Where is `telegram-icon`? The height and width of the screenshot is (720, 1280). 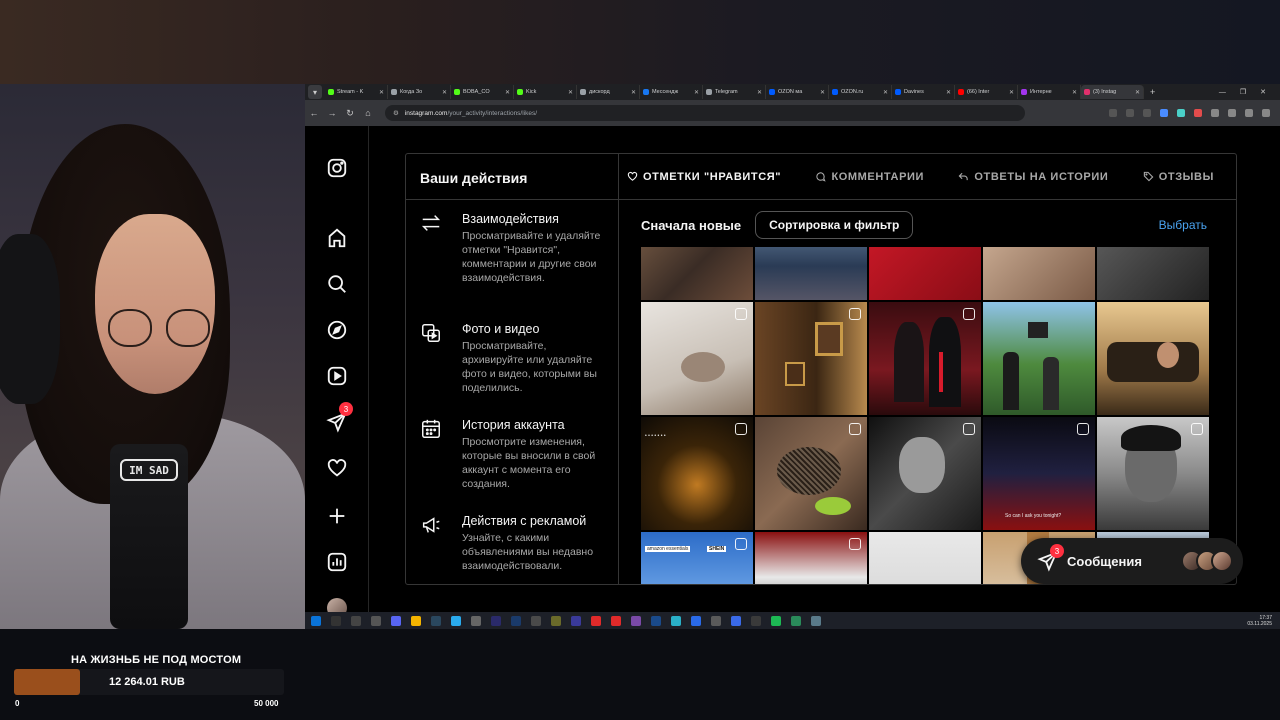 telegram-icon is located at coordinates (456, 620).